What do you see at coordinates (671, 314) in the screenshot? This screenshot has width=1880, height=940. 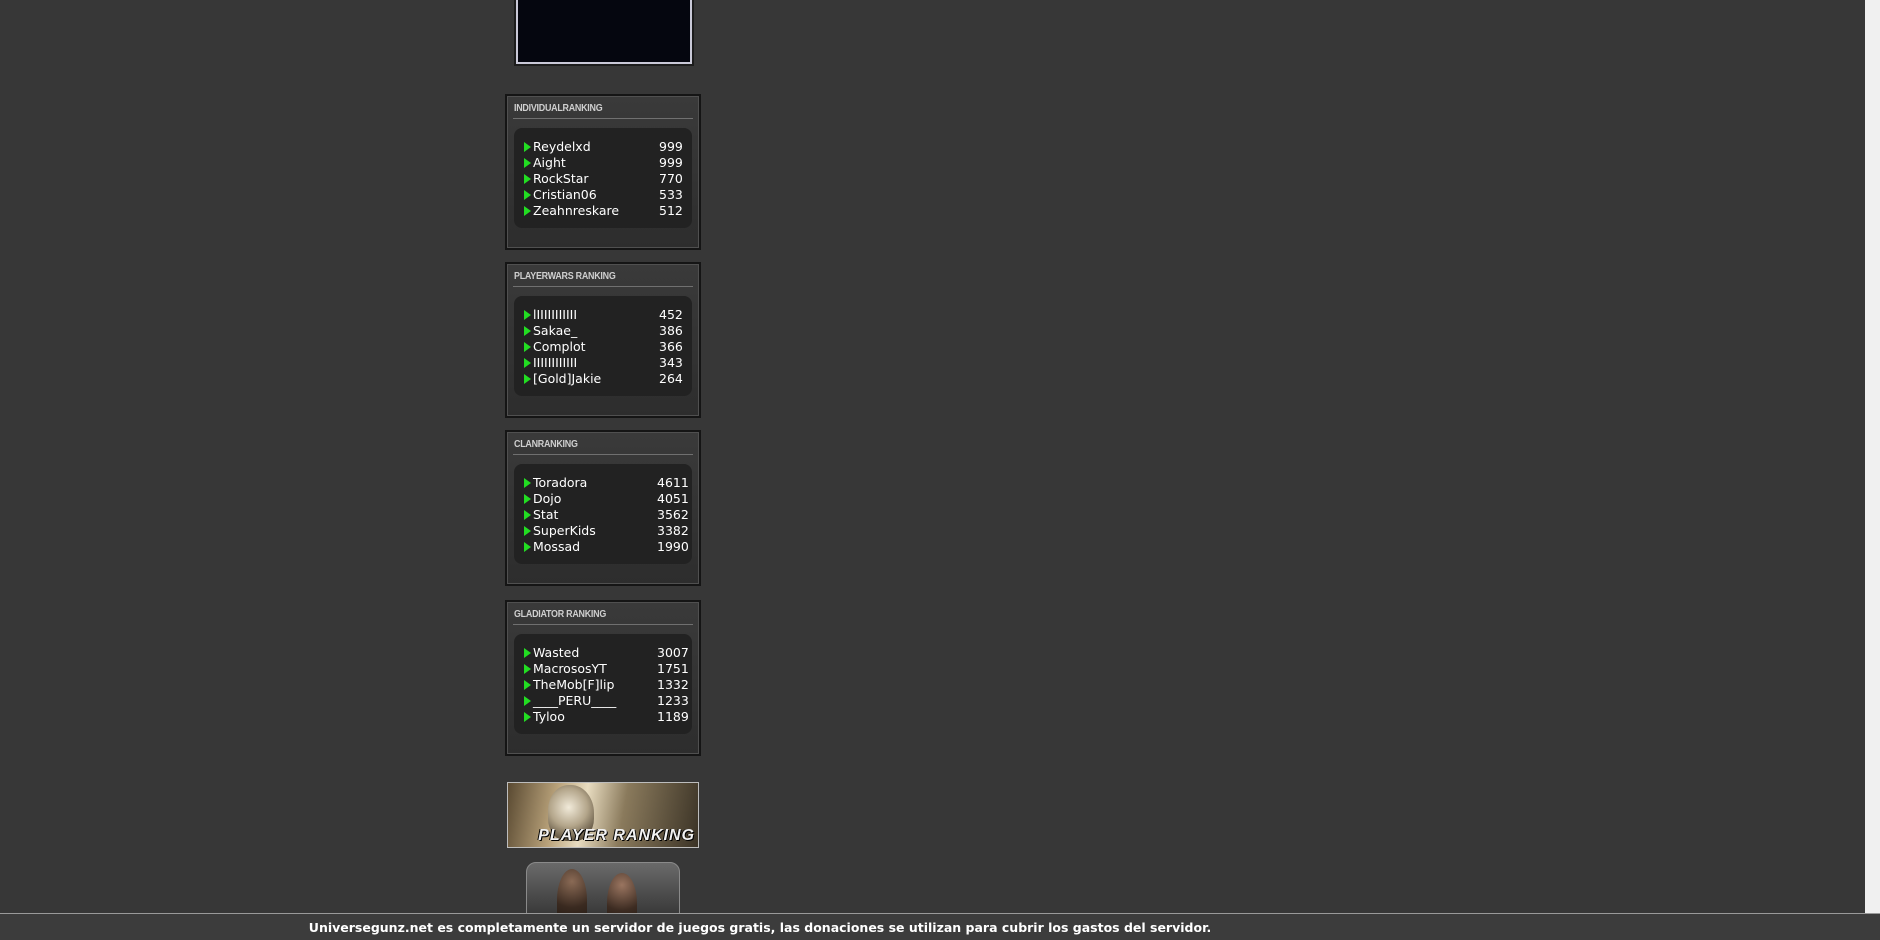 I see `player-score: 452` at bounding box center [671, 314].